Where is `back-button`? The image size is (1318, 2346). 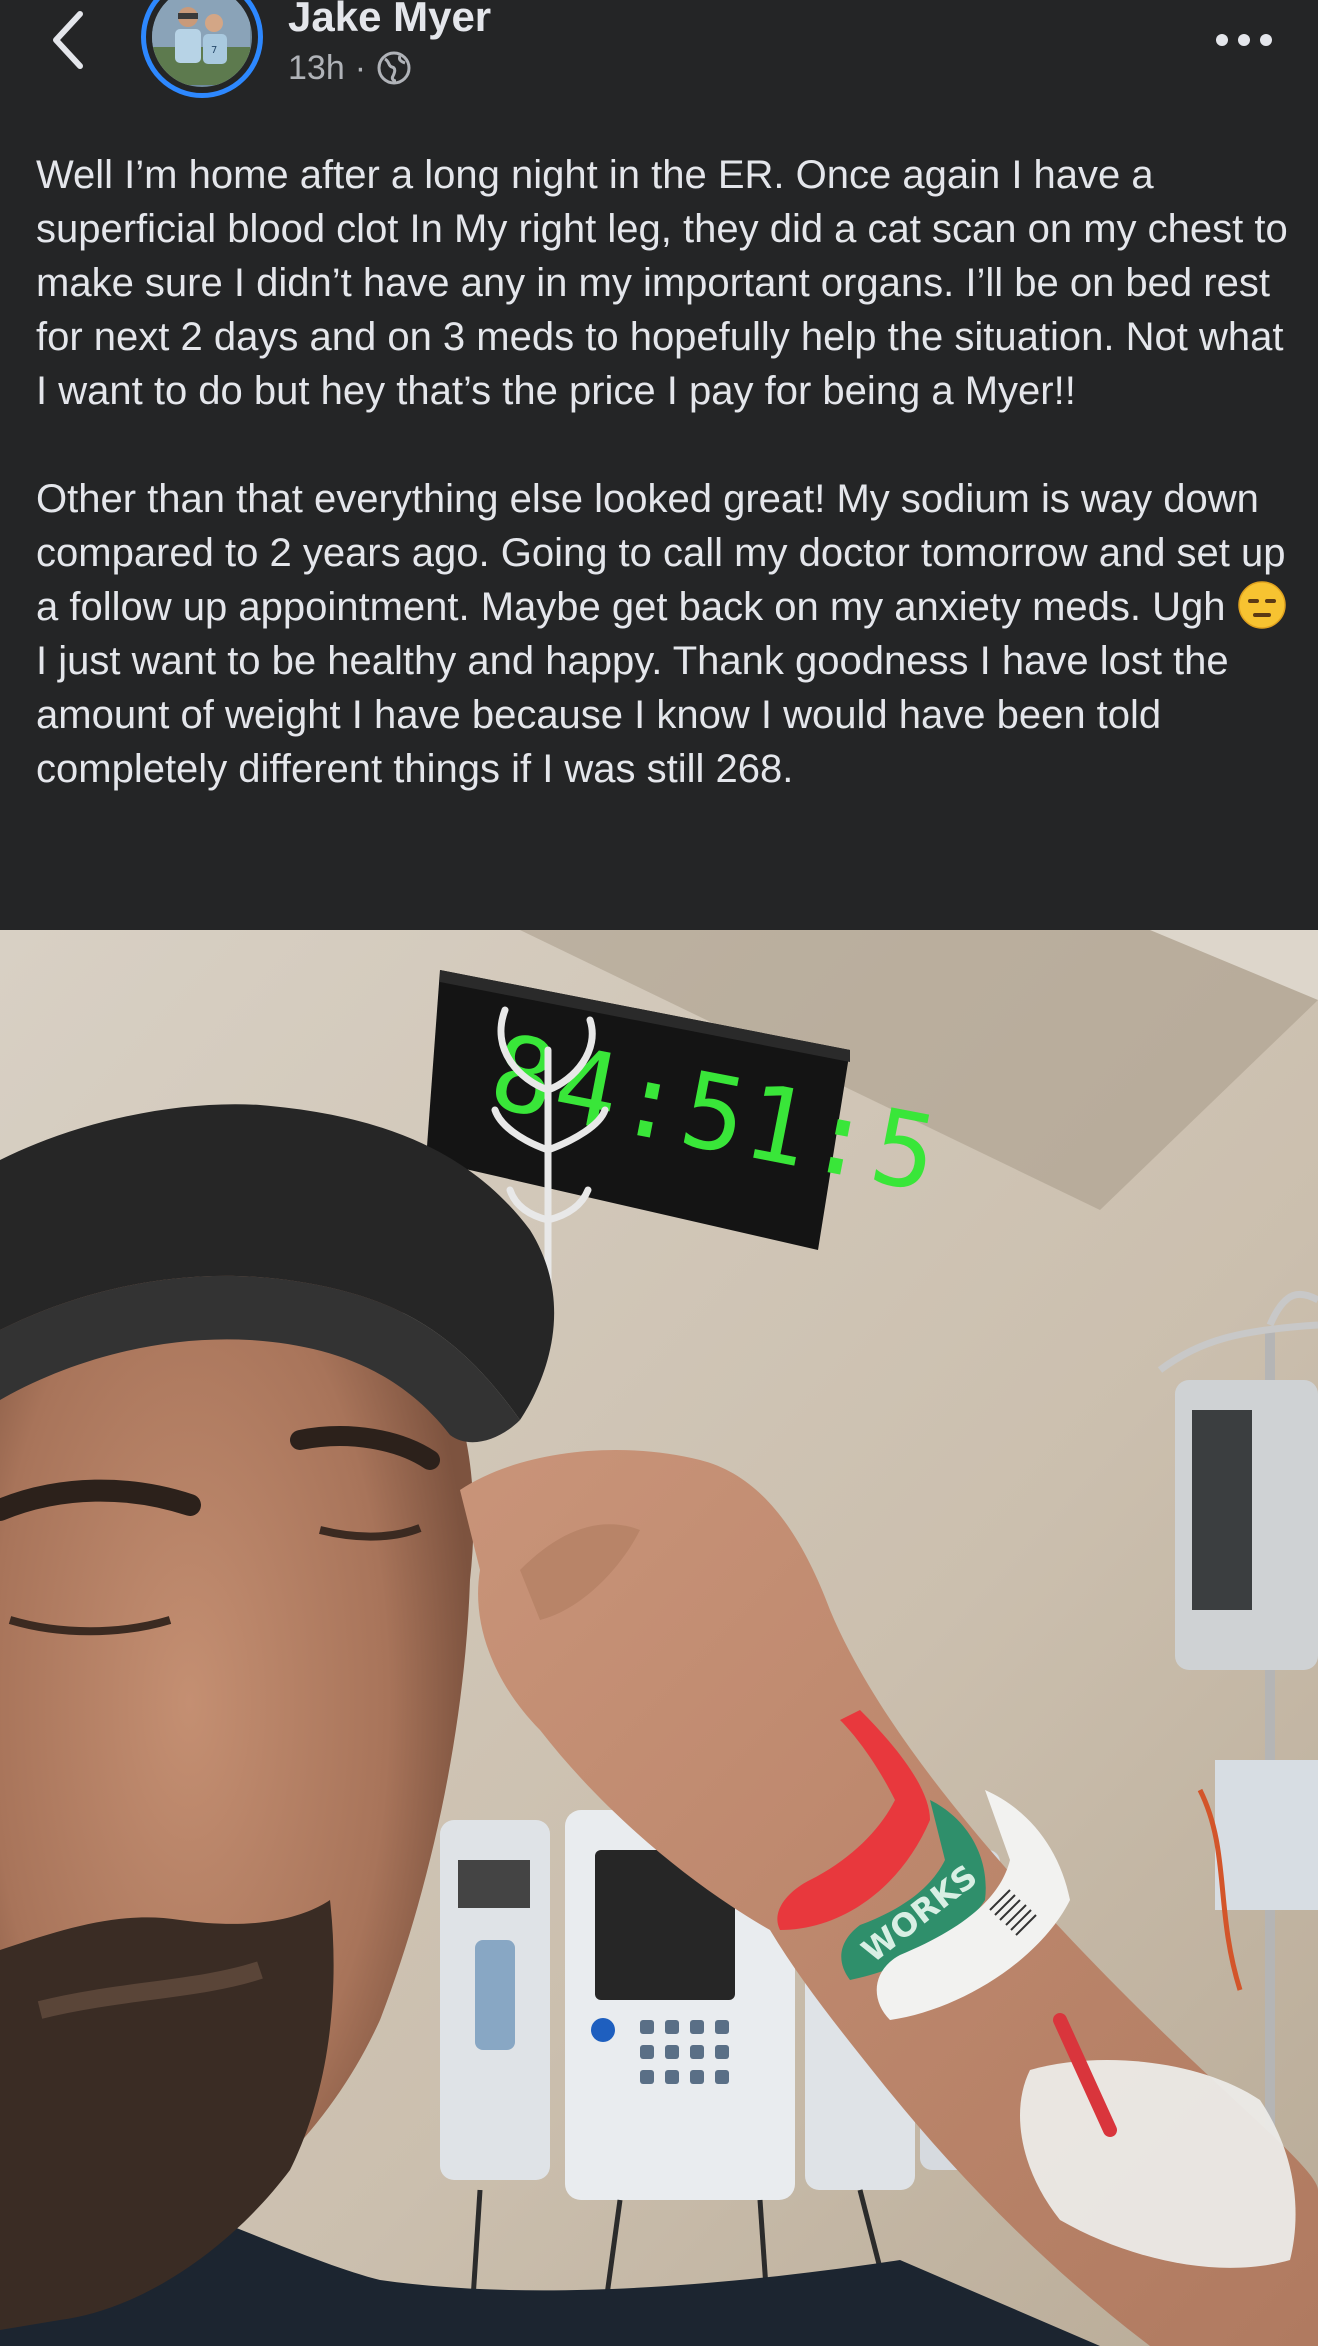
back-button is located at coordinates (70, 40).